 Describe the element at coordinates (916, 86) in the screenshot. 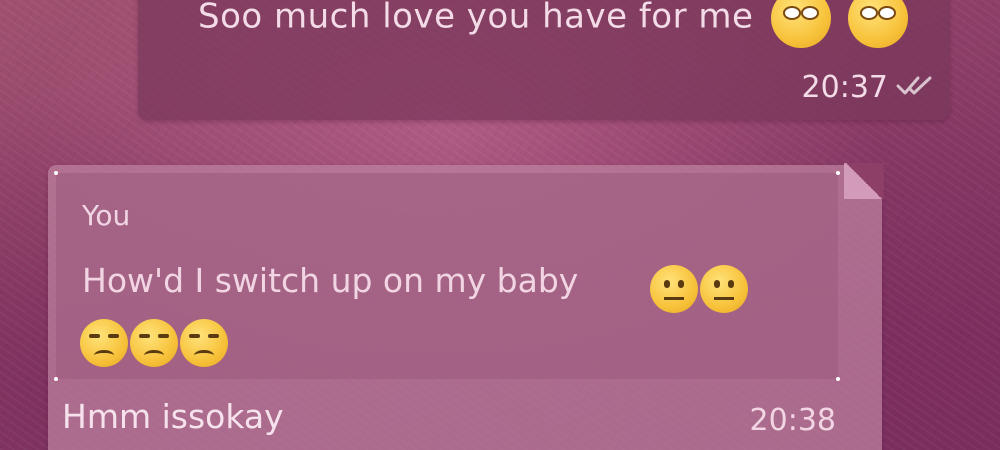

I see `double-check-icon` at that location.